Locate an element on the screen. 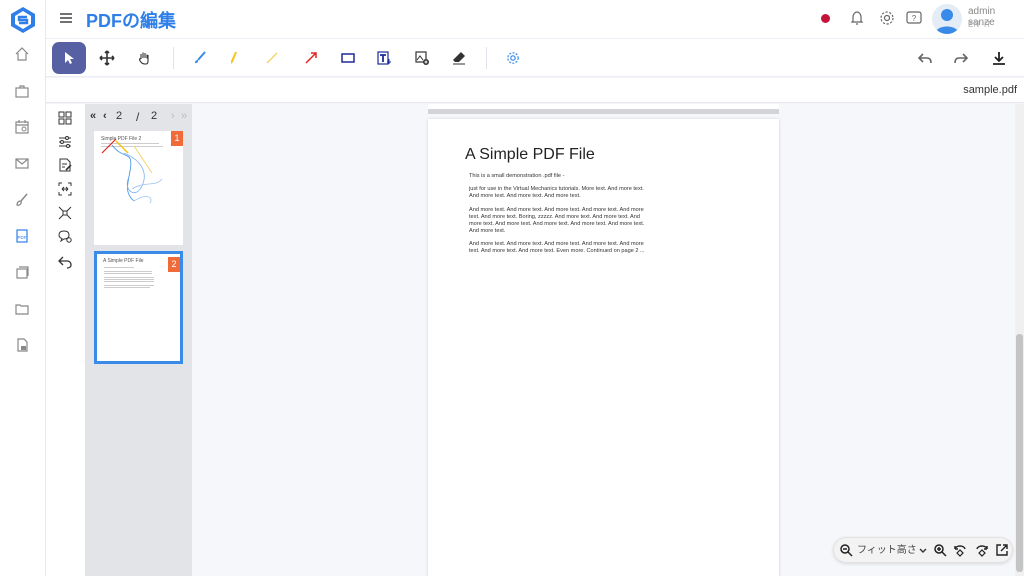  text-icon is located at coordinates (384, 58).